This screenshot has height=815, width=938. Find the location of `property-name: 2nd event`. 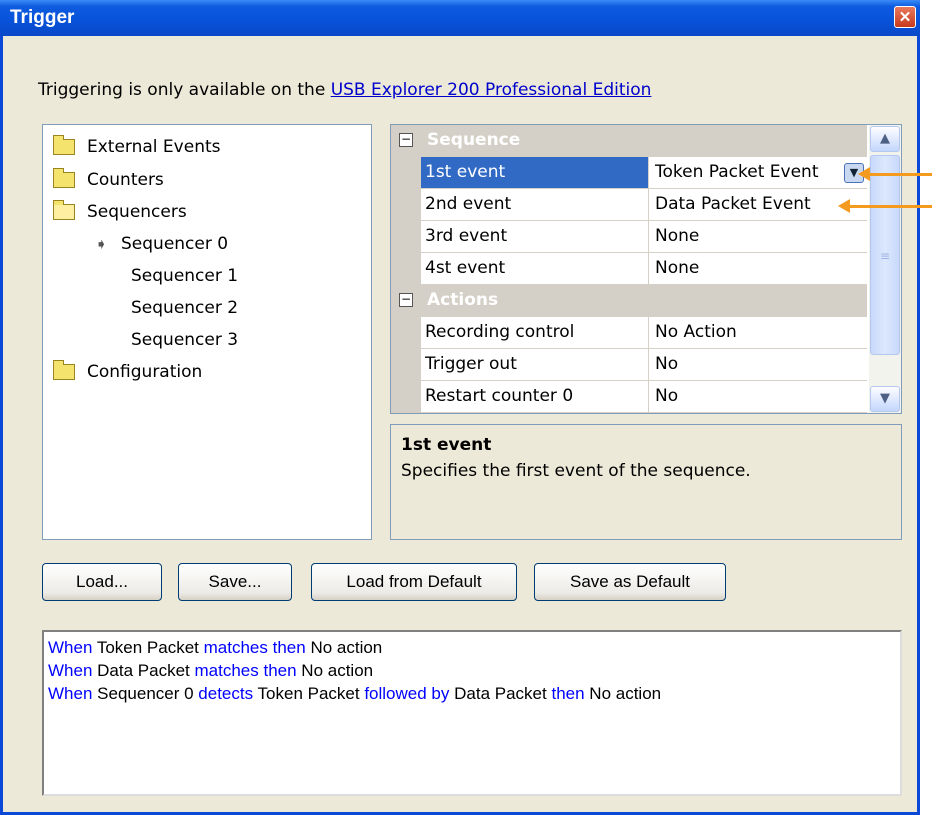

property-name: 2nd event is located at coordinates (535, 205).